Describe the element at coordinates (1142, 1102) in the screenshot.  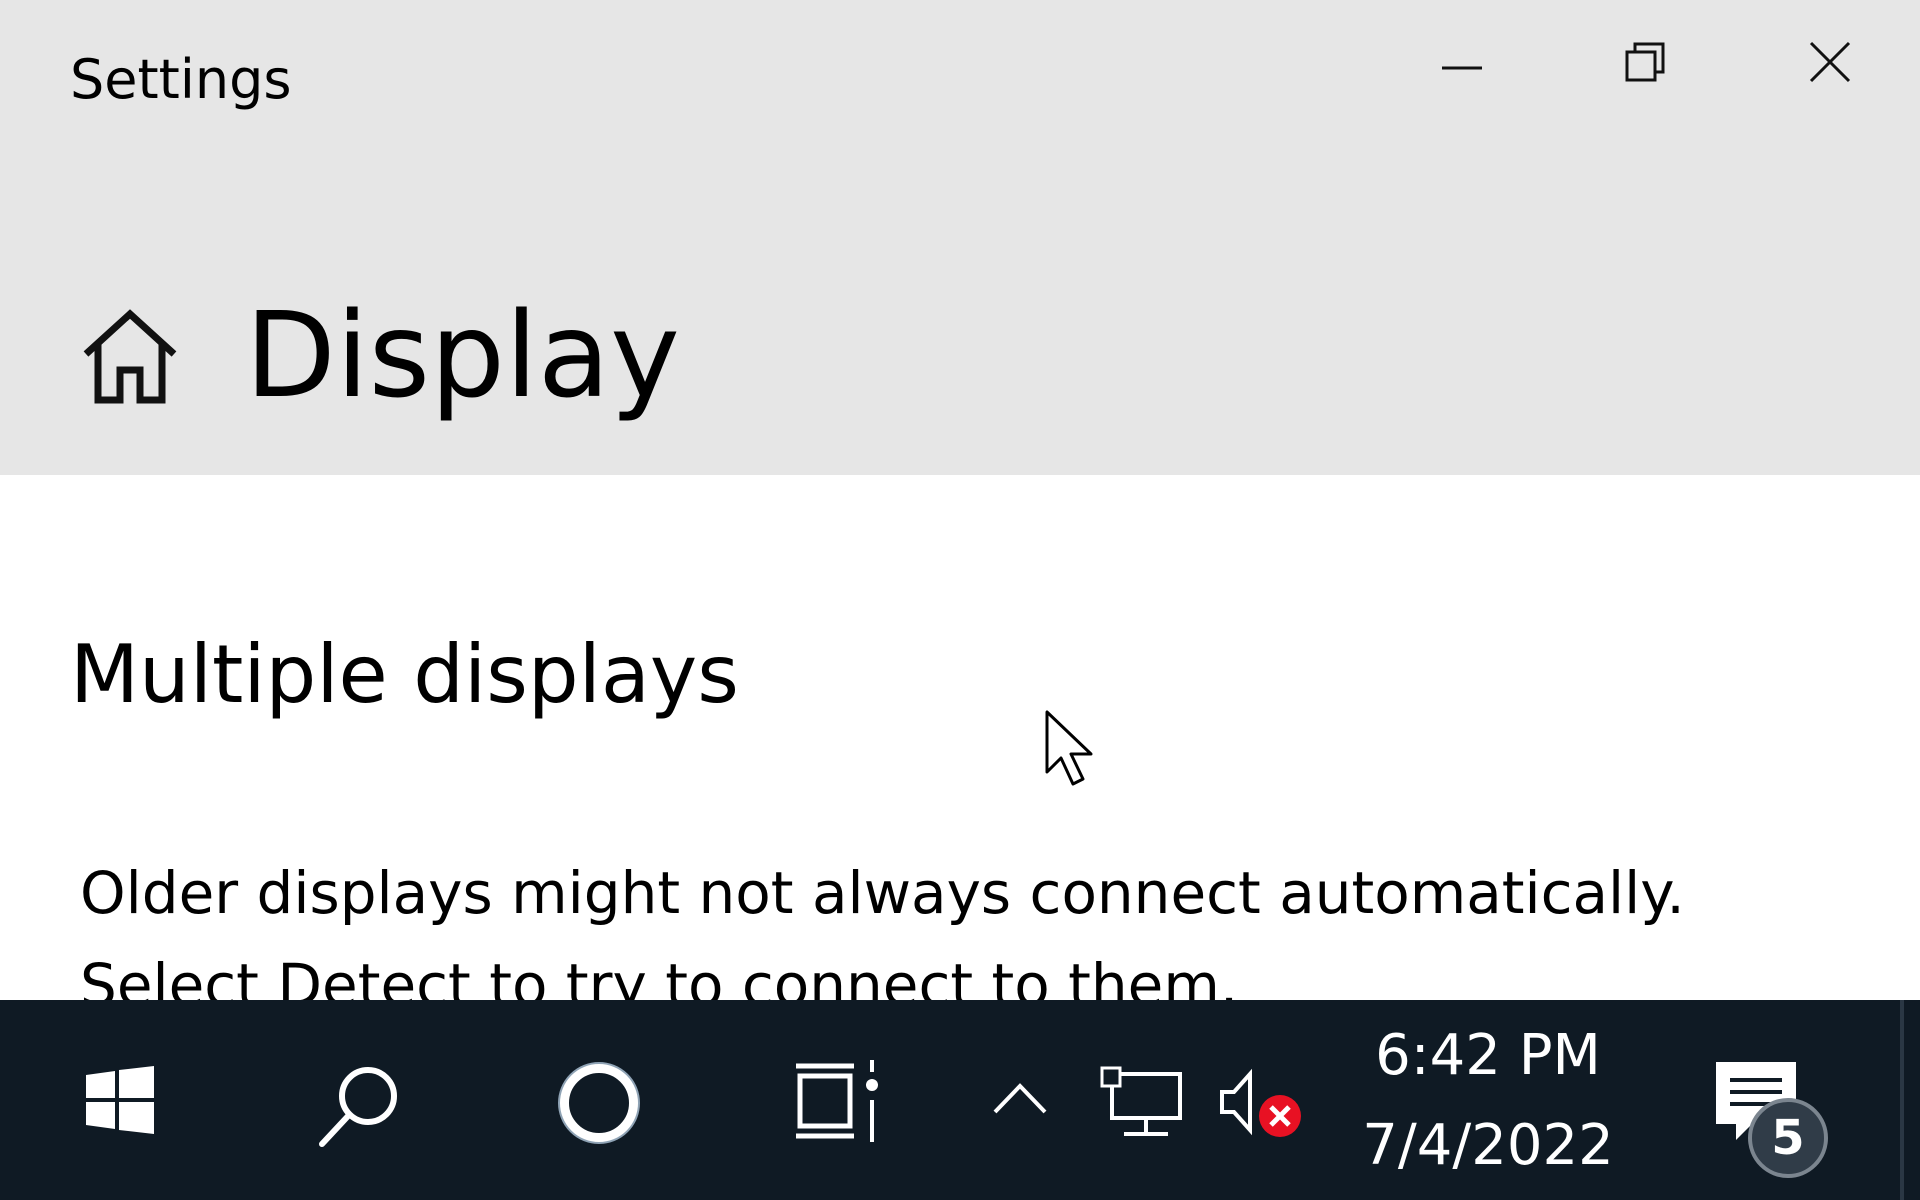
I see `network-icon` at that location.